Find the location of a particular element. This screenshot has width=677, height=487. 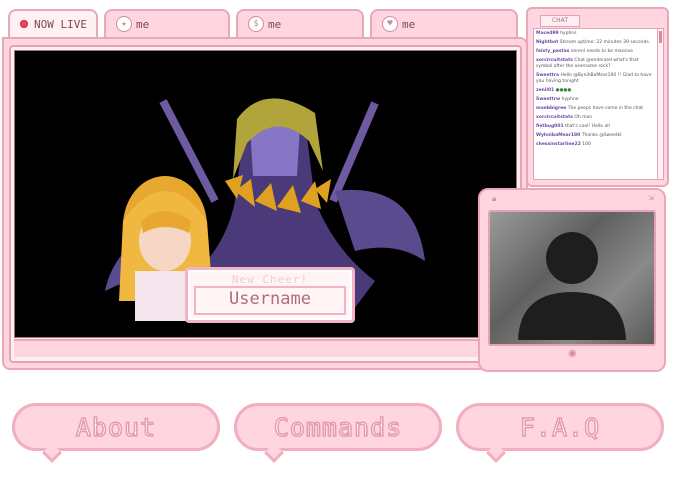

live-indicator-icon is located at coordinates (24, 24).